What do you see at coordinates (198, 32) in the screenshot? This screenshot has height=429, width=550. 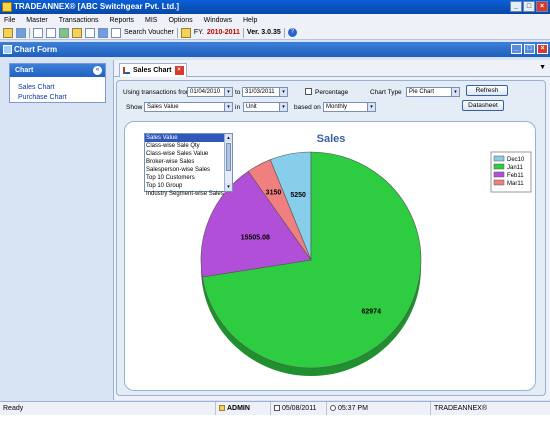 I see `fy-label: FY.` at bounding box center [198, 32].